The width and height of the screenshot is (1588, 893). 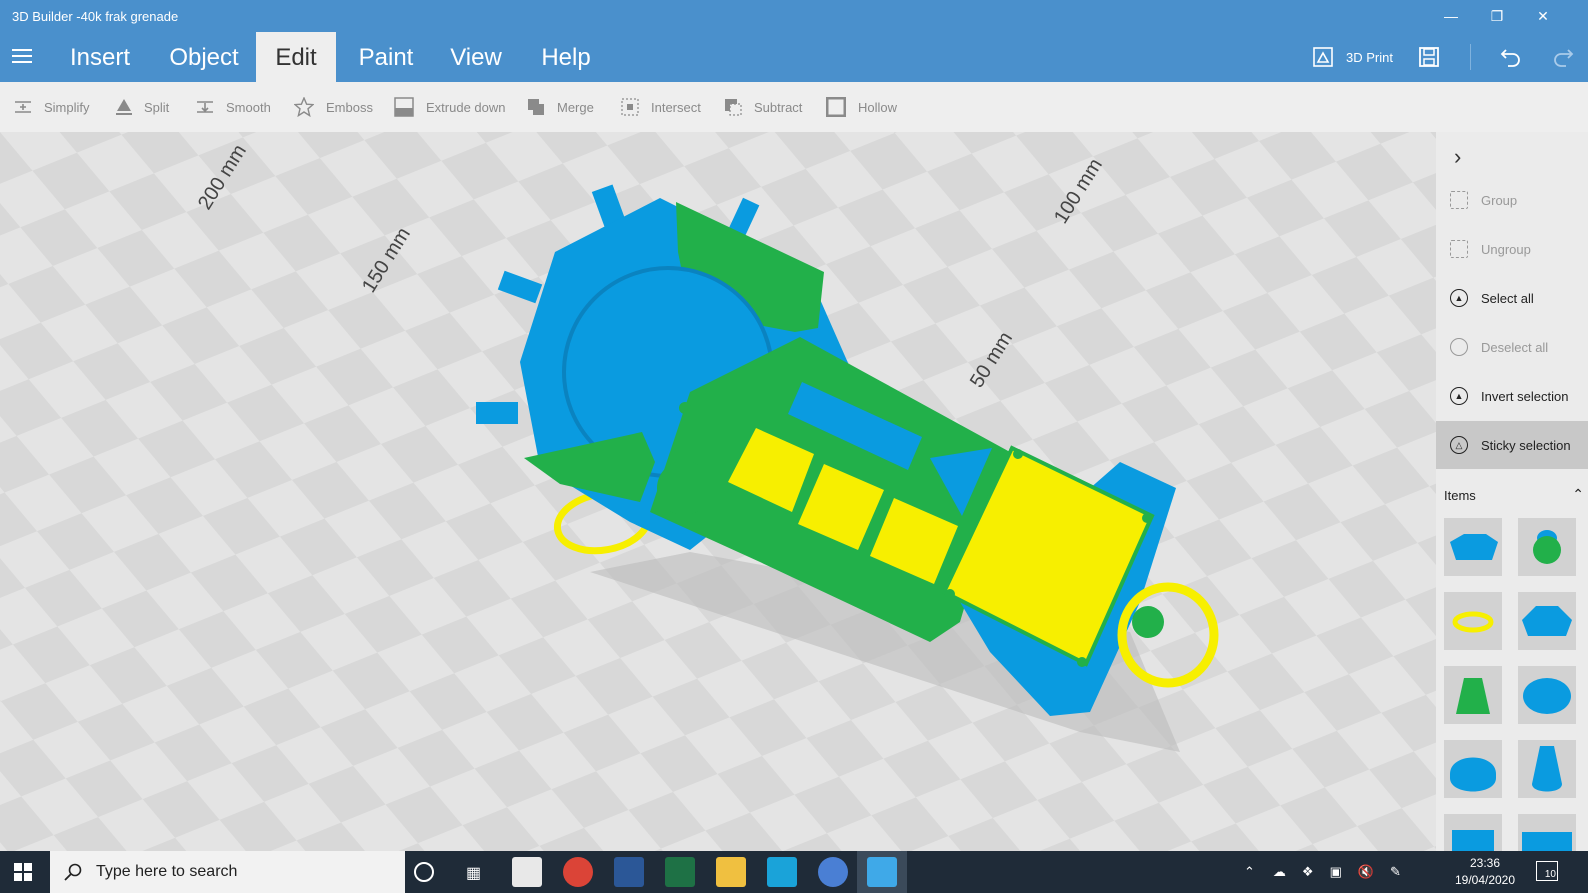 I want to click on tab-object: Object, so click(x=204, y=57).